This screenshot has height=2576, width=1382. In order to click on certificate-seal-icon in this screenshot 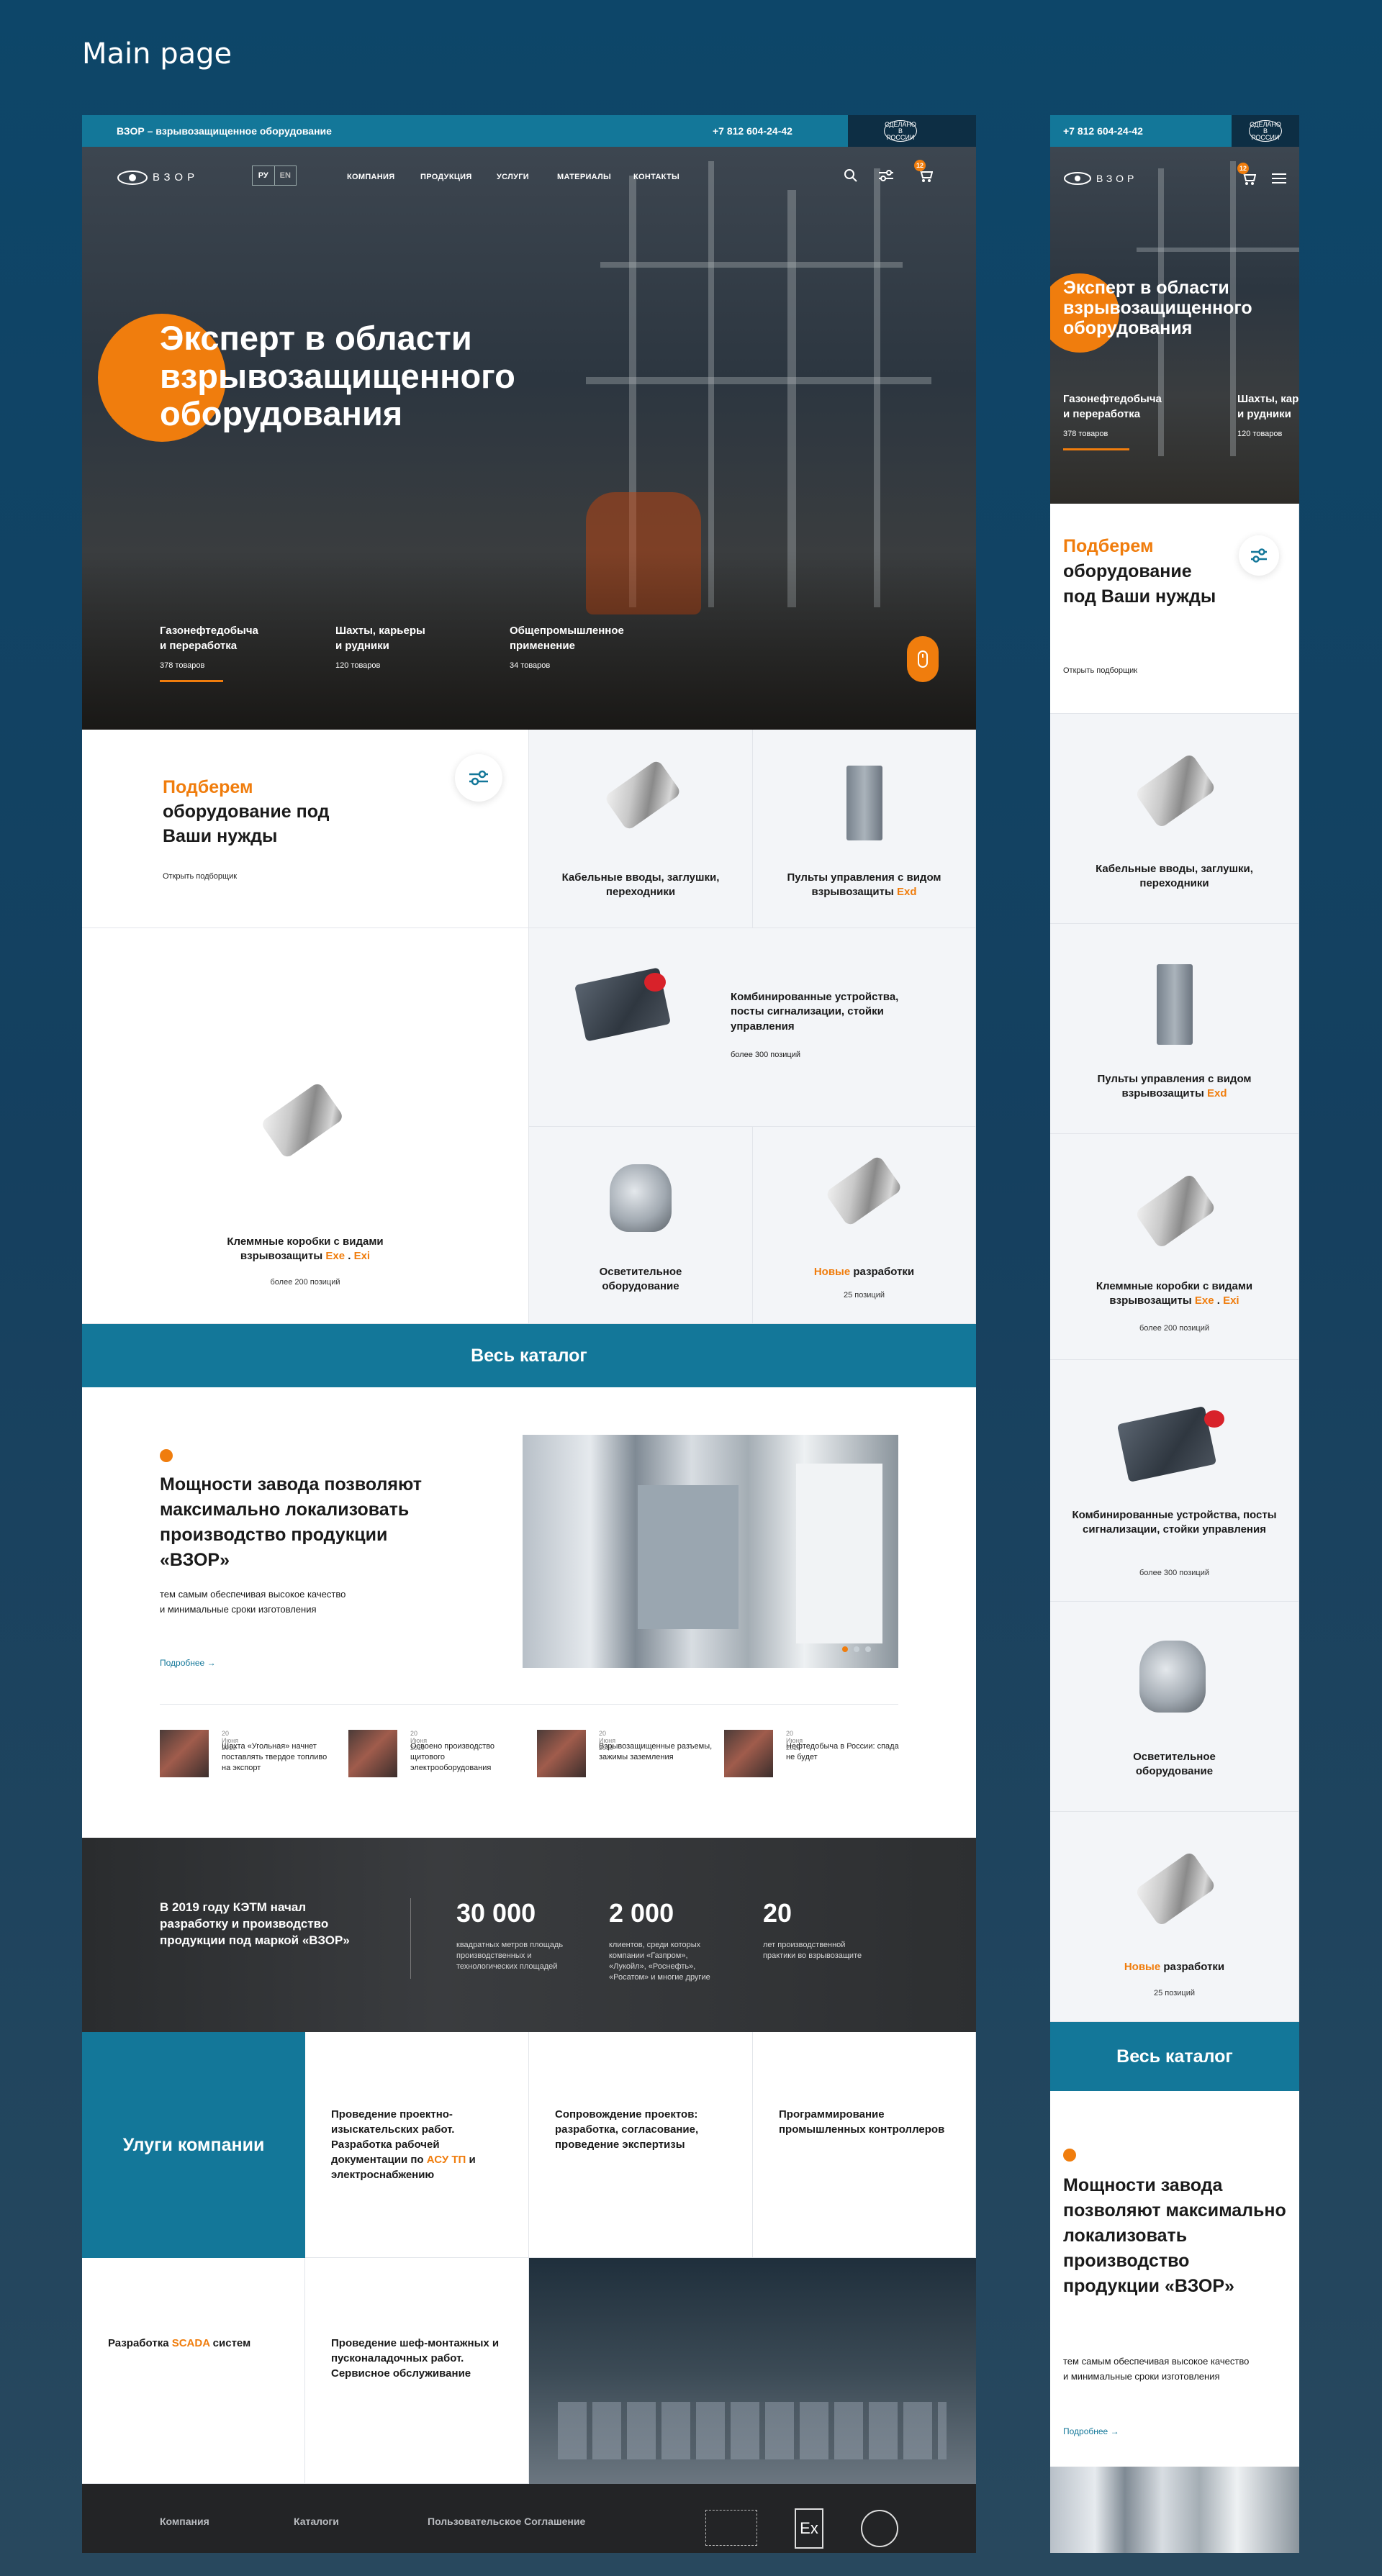, I will do `click(880, 2528)`.